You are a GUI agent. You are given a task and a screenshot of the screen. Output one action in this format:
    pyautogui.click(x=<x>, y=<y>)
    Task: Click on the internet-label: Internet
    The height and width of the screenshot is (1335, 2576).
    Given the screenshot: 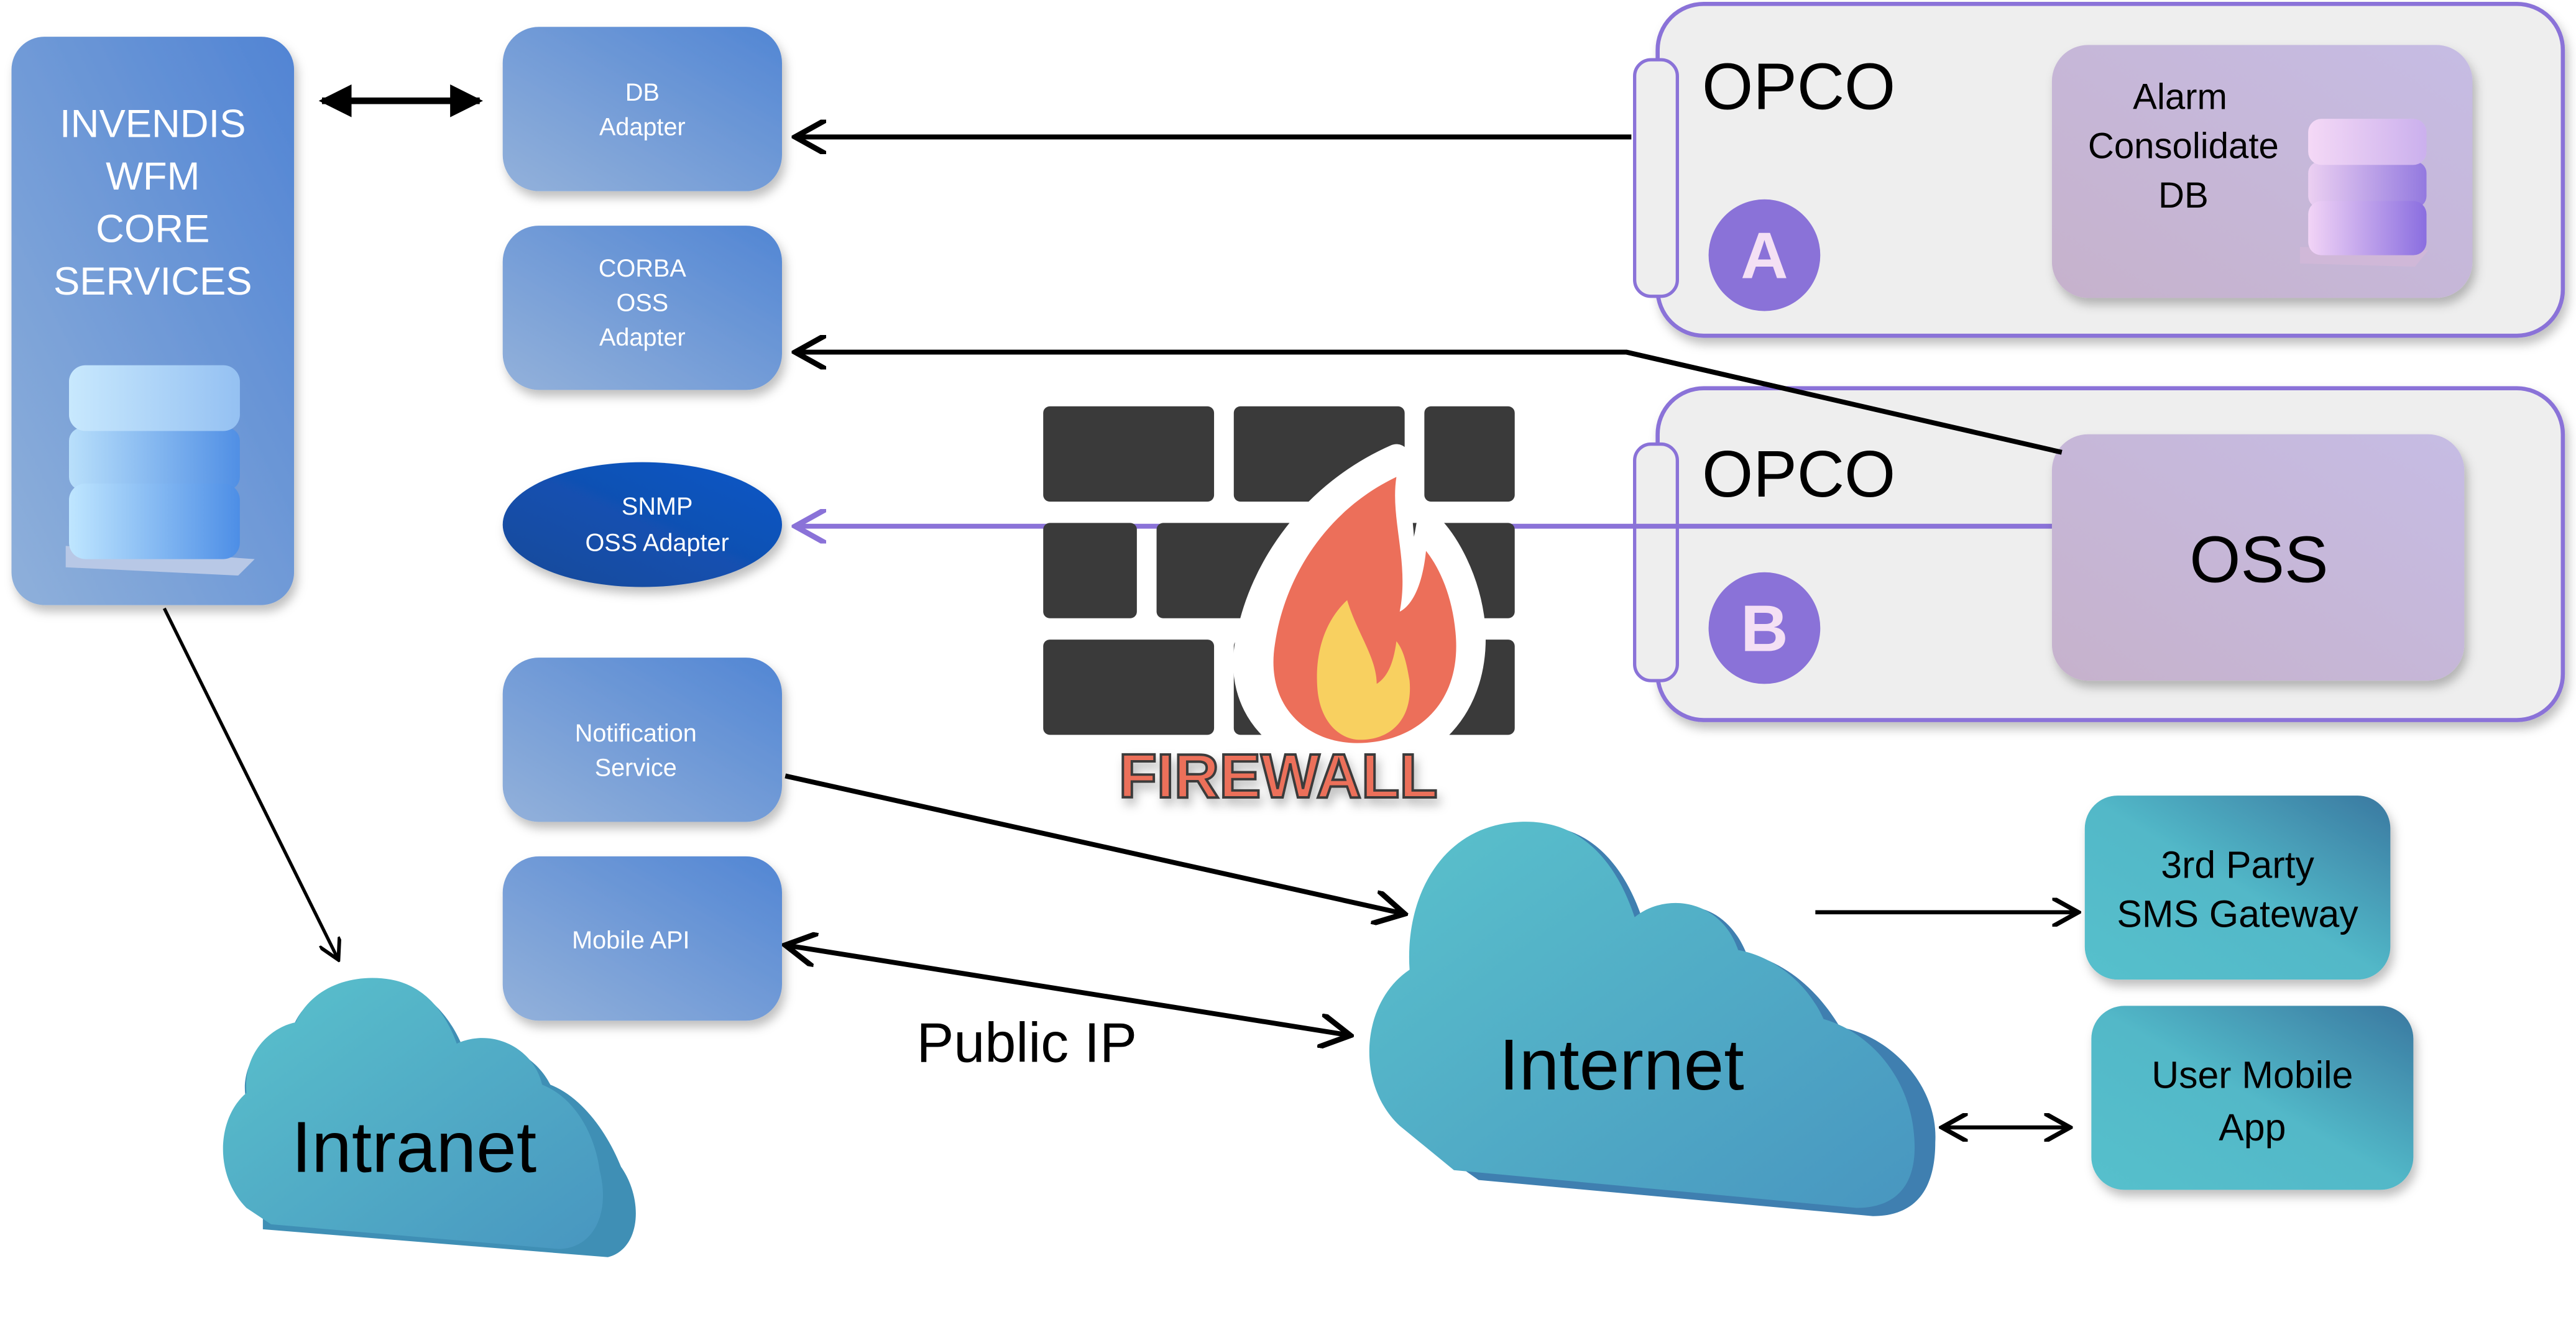 What is the action you would take?
    pyautogui.click(x=1621, y=1064)
    